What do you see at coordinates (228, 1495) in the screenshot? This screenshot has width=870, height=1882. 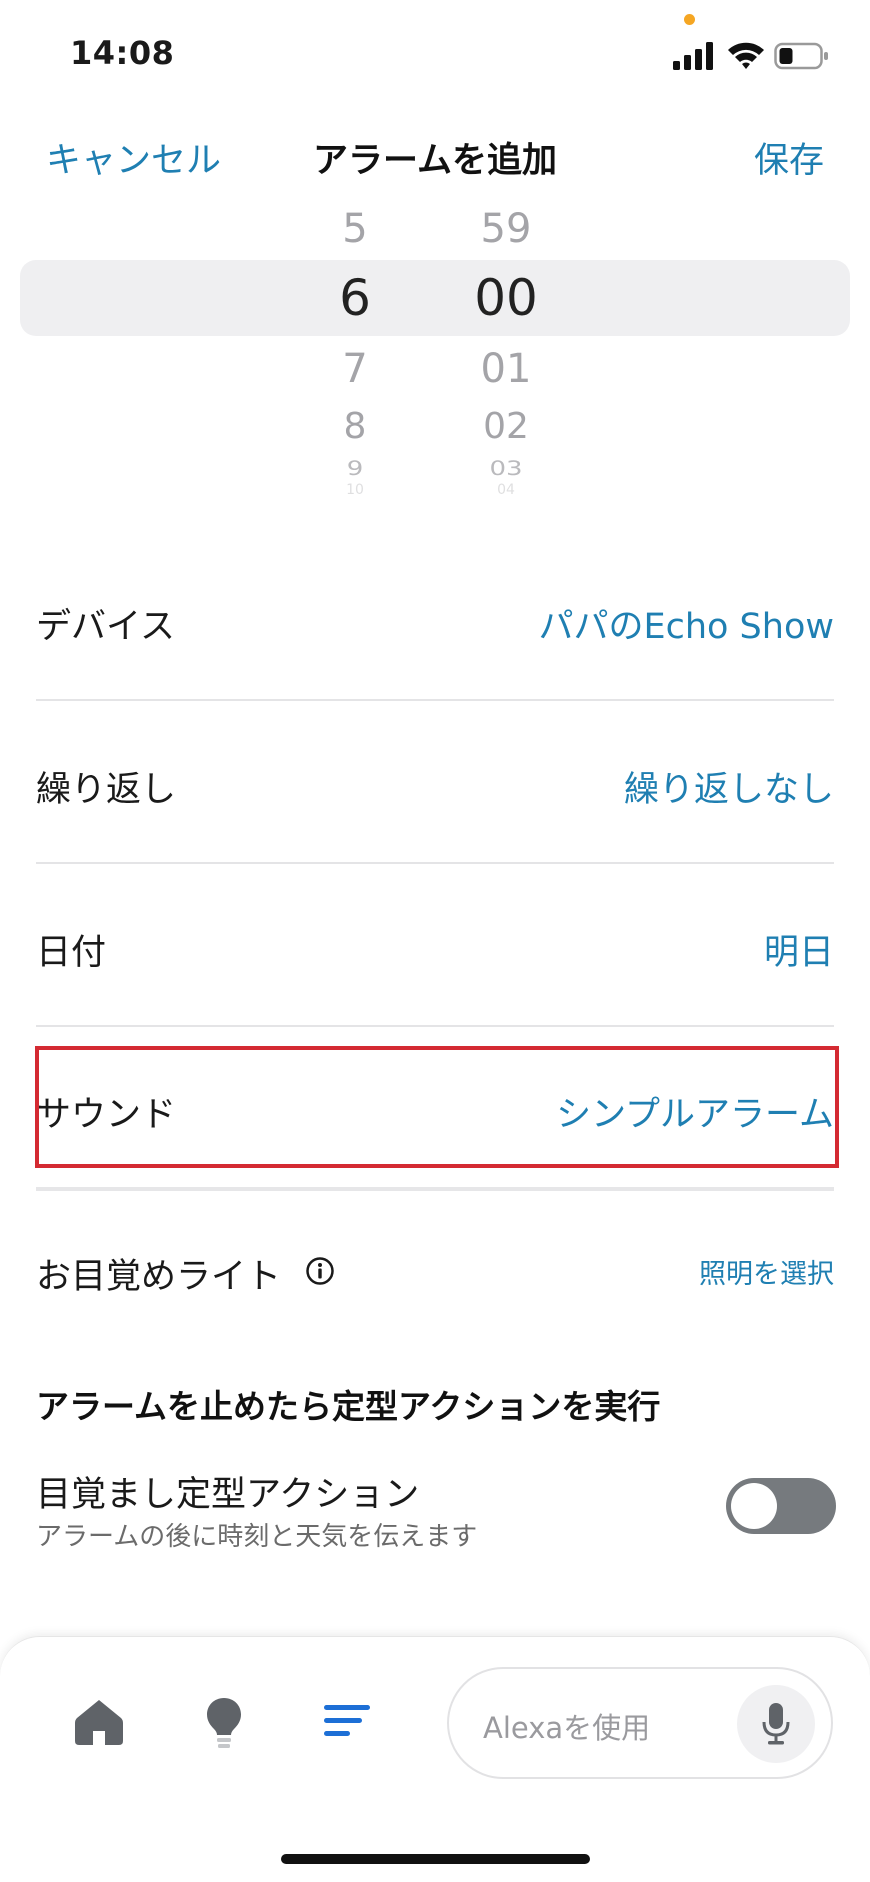 I see `routine-title: 目覚まし定型アクション` at bounding box center [228, 1495].